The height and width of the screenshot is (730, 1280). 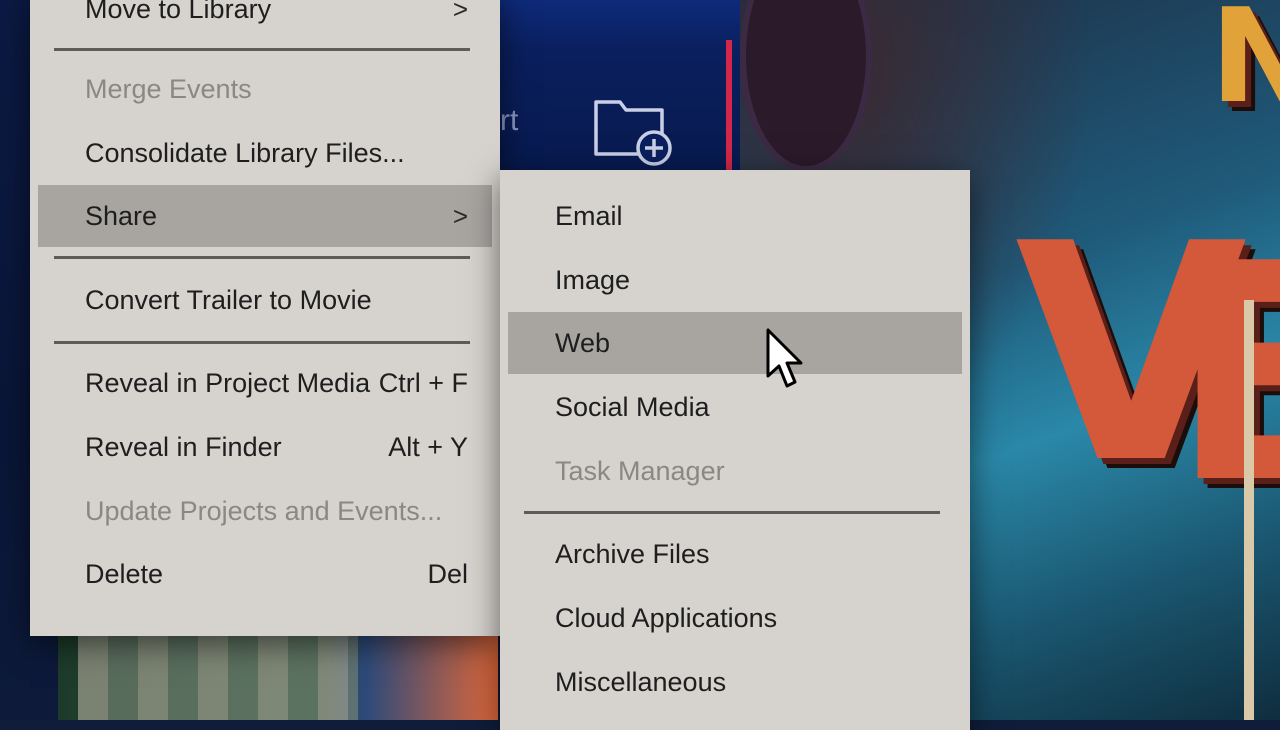 I want to click on mouse-pointer-icon, so click(x=784, y=358).